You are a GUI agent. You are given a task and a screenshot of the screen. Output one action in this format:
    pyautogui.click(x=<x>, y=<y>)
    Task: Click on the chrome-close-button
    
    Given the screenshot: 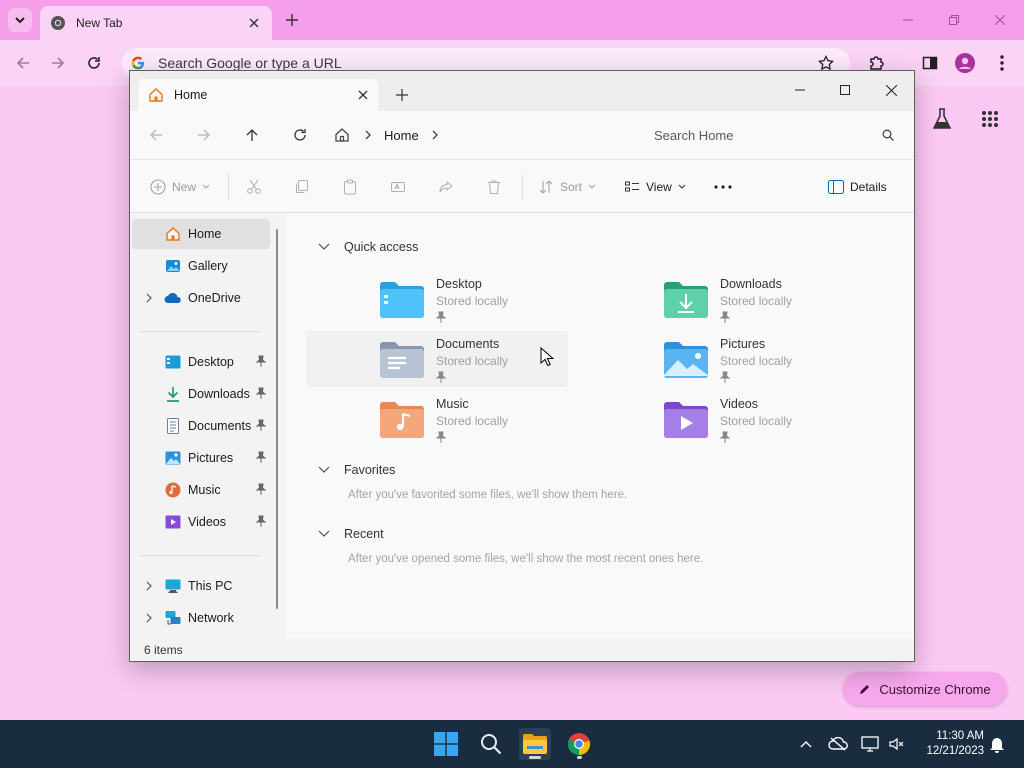 What is the action you would take?
    pyautogui.click(x=1000, y=20)
    